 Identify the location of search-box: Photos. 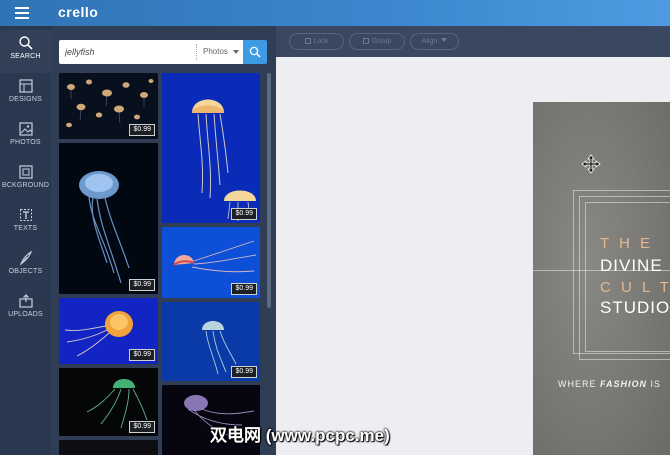
(152, 52).